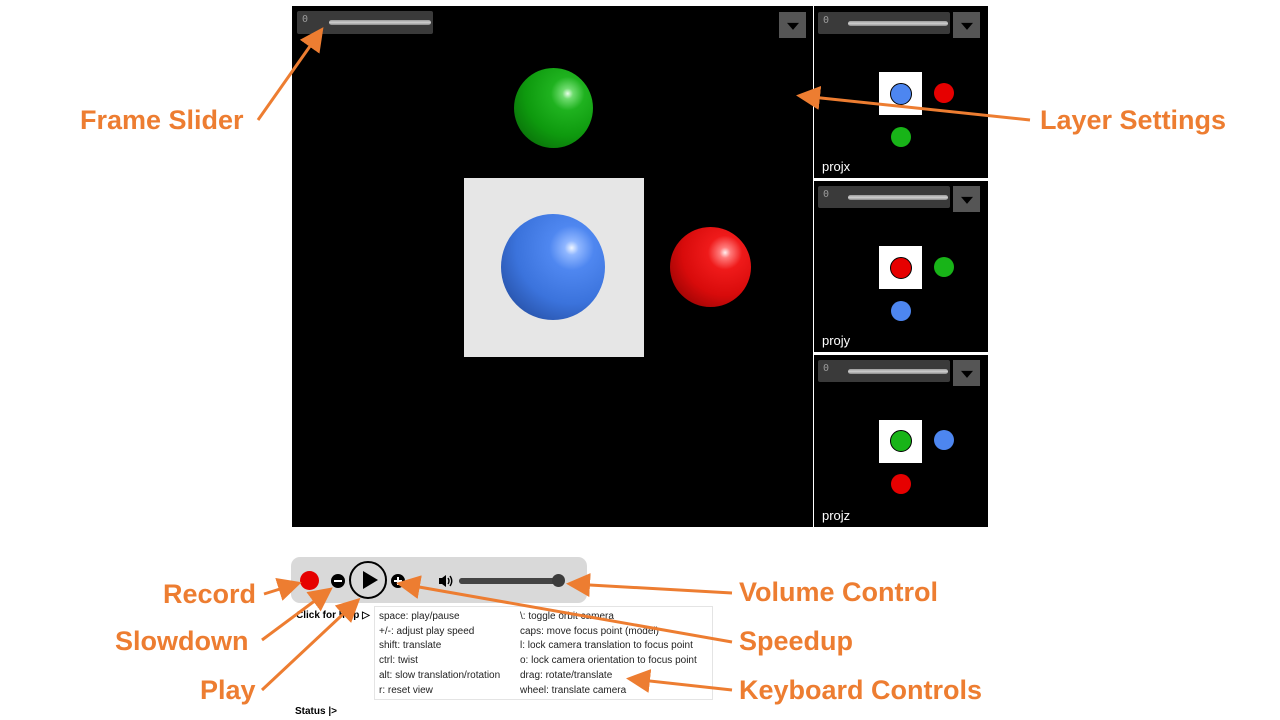 The image size is (1280, 720). What do you see at coordinates (282, 589) in the screenshot?
I see `arrow-record` at bounding box center [282, 589].